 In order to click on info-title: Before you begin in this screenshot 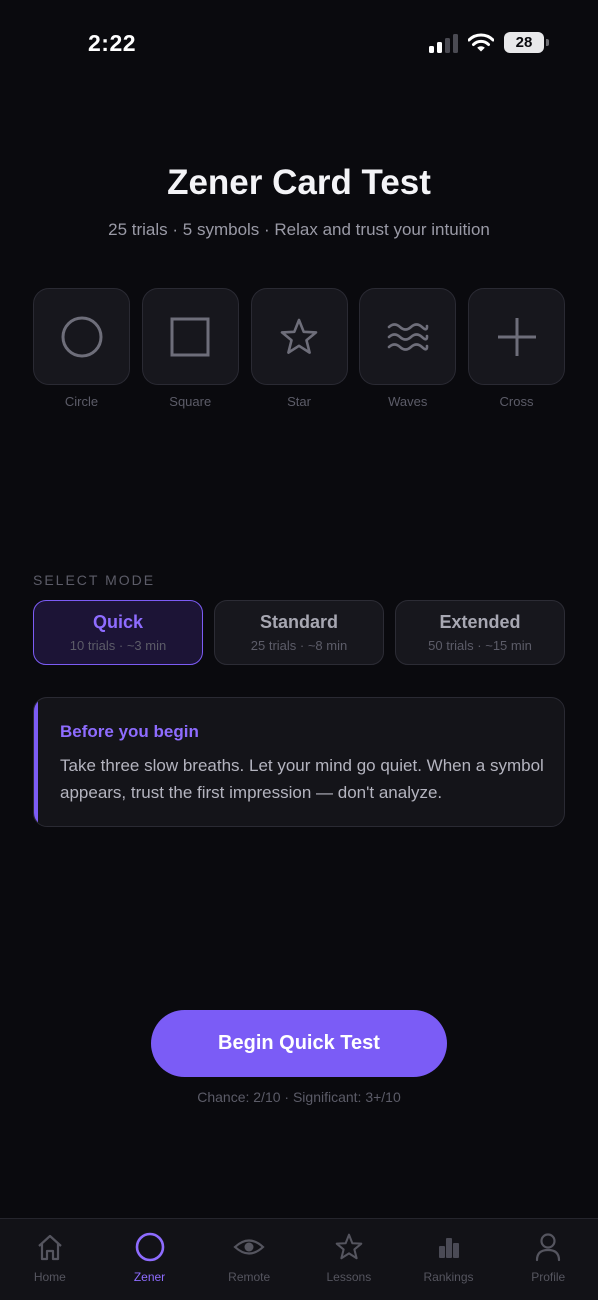, I will do `click(129, 731)`.